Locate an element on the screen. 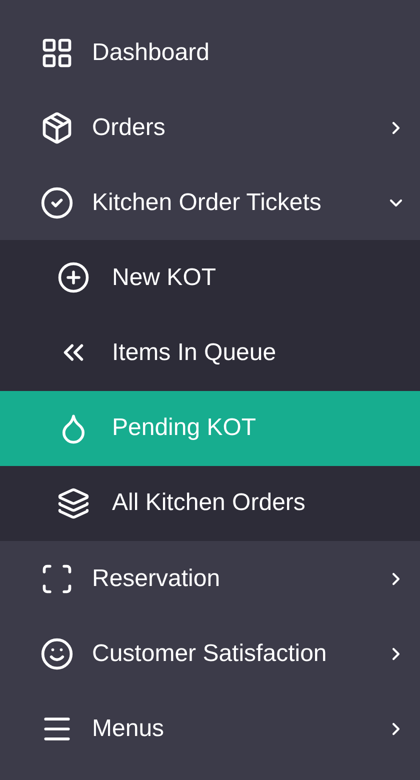 This screenshot has width=420, height=780. submenu-item: New KOT is located at coordinates (210, 278).